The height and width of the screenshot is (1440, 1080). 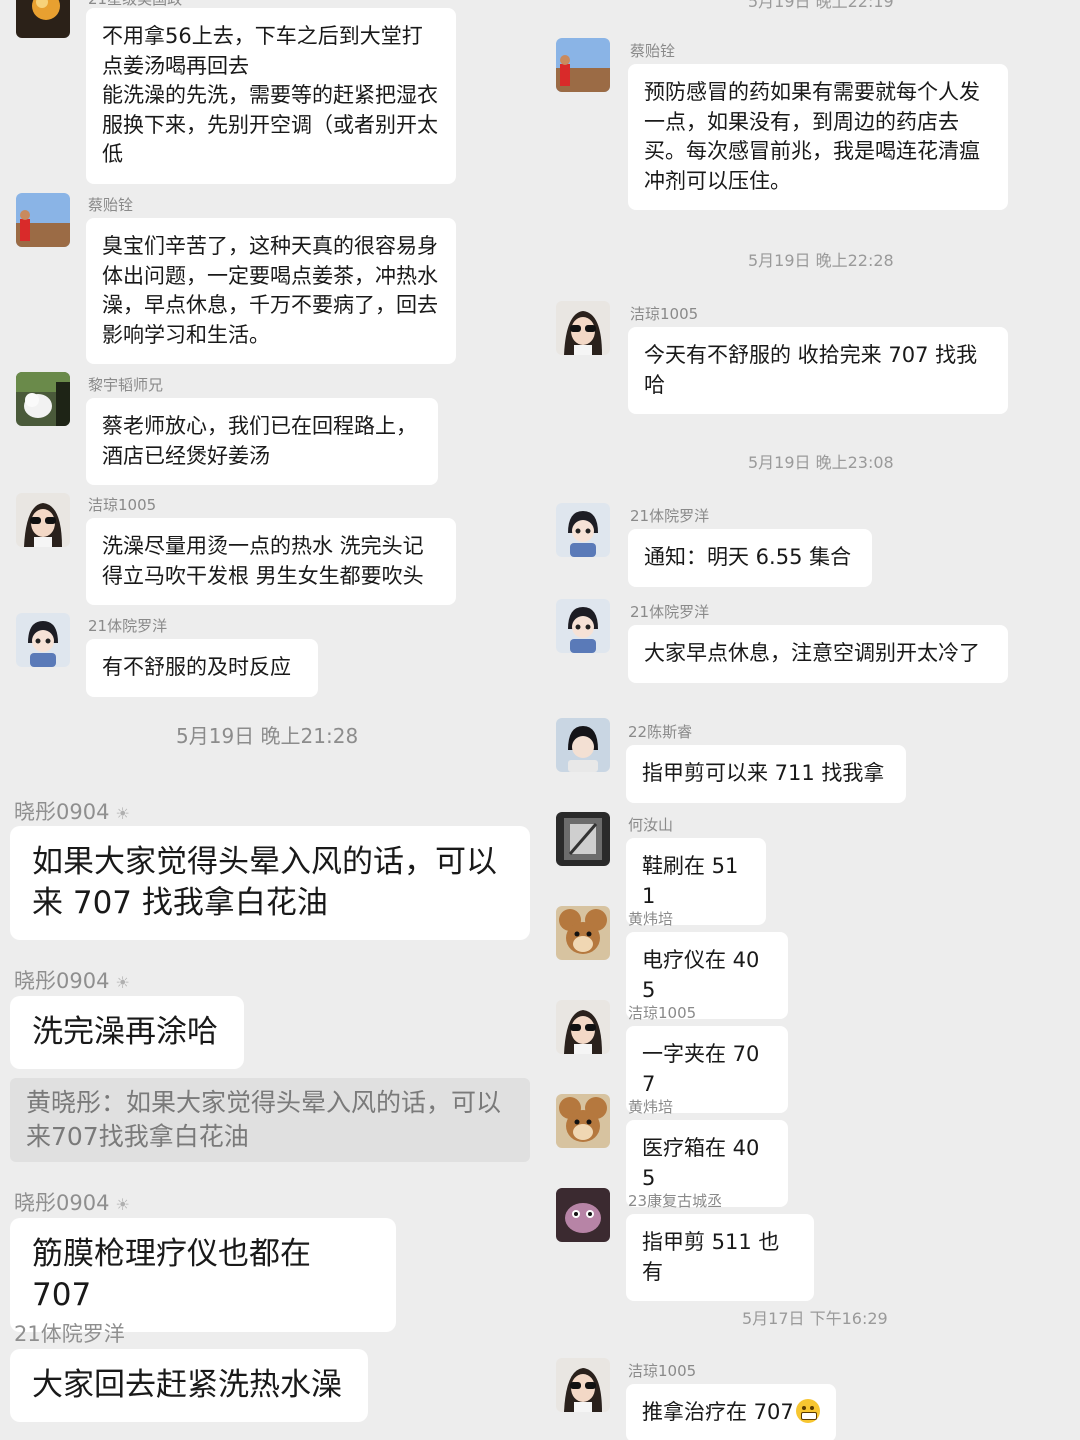 I want to click on message-text: 洗完澡再涂哈, so click(x=125, y=1032).